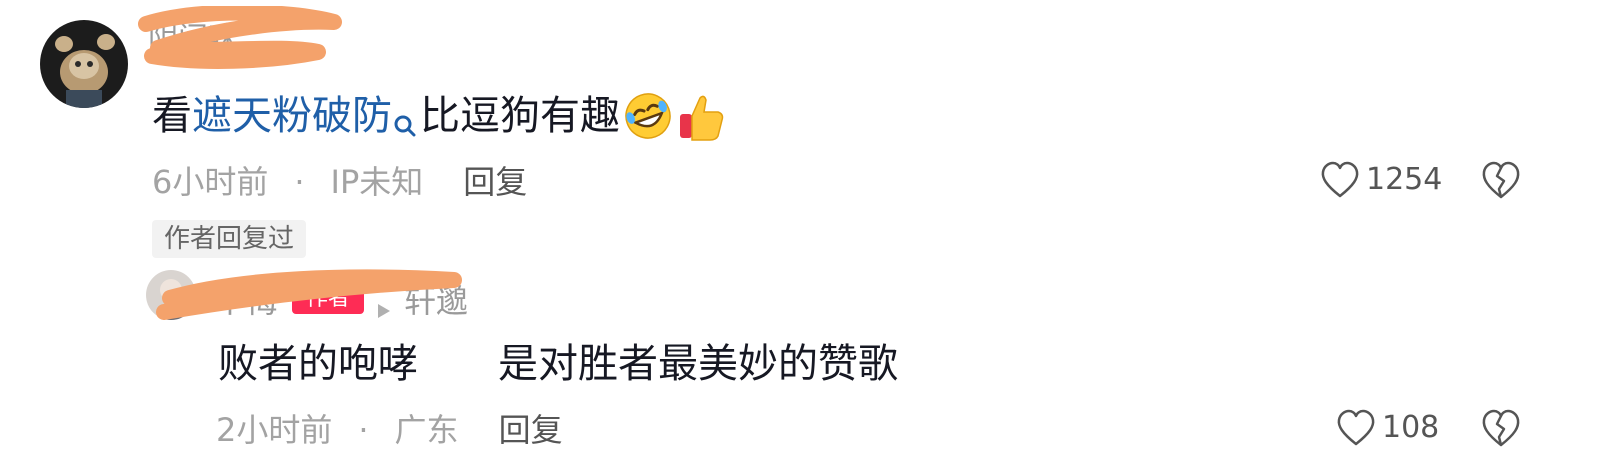  I want to click on reply-avatar, so click(171, 295).